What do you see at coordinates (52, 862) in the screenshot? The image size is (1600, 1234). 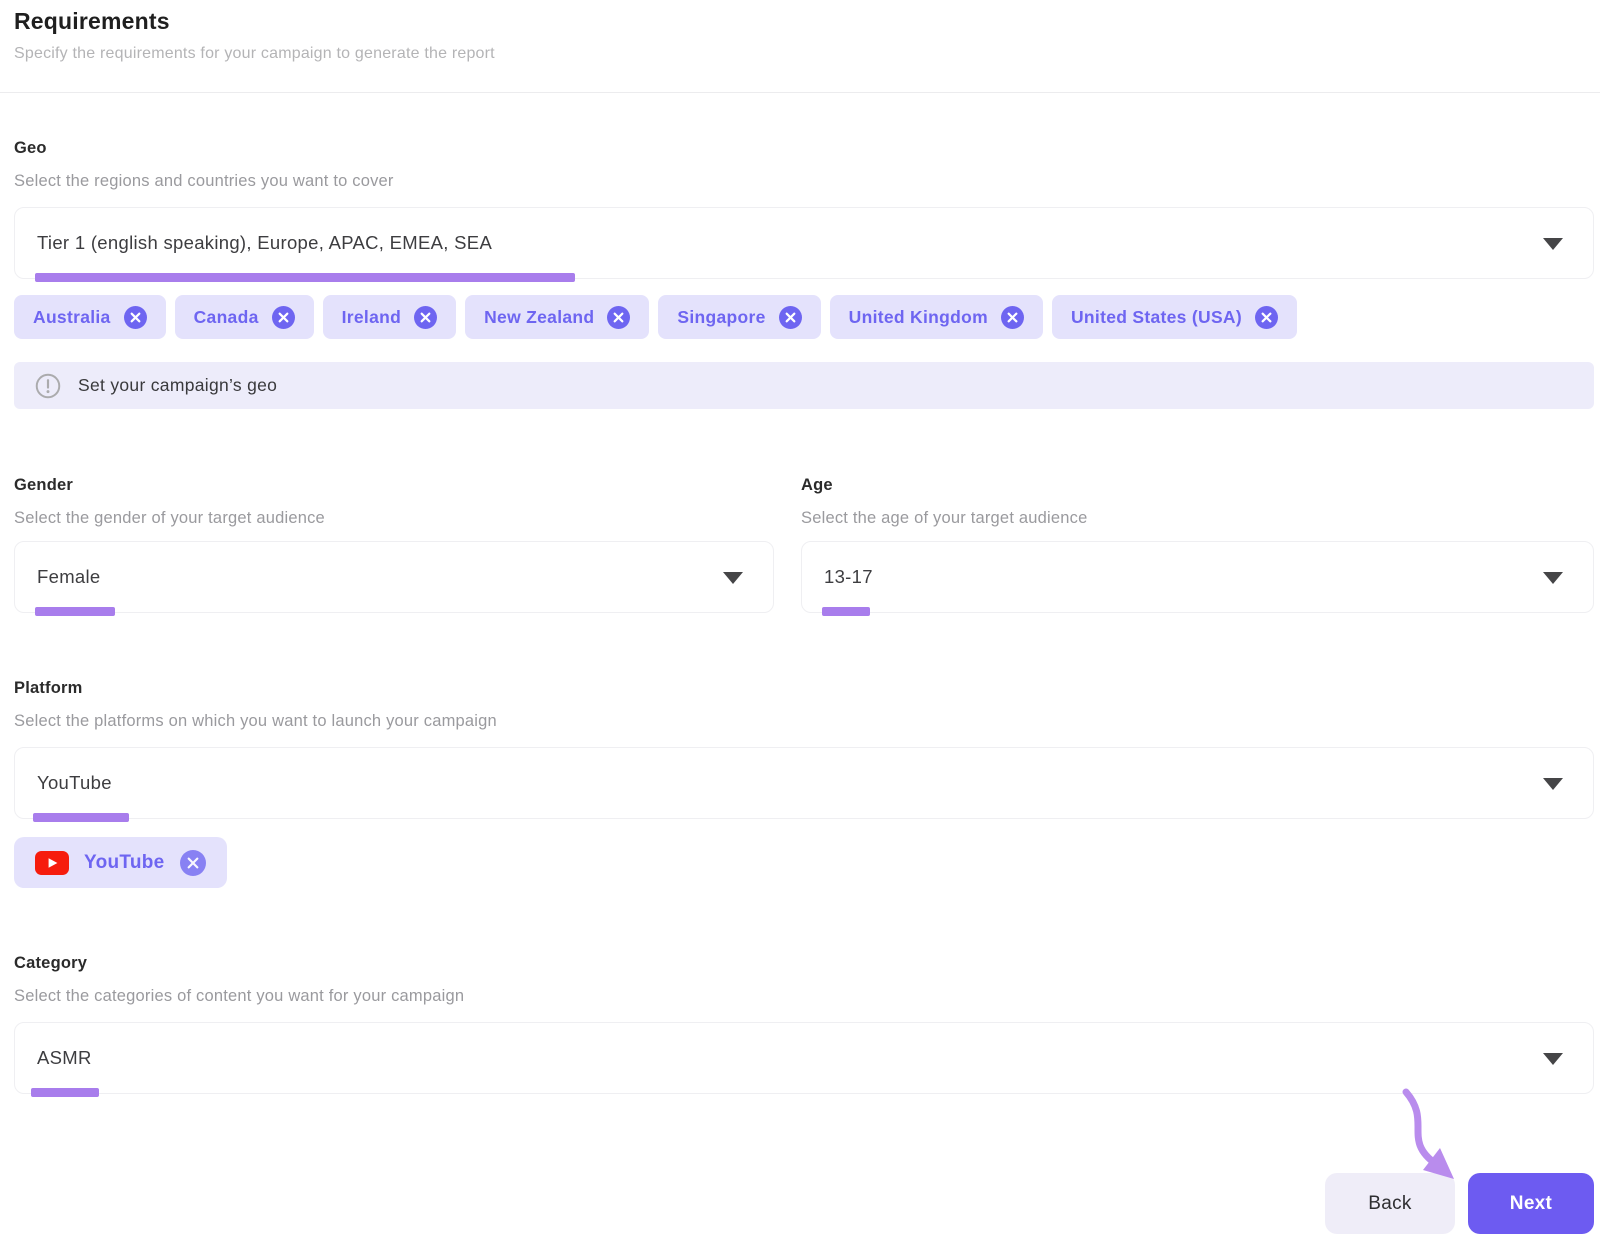 I see `youtube-icon` at bounding box center [52, 862].